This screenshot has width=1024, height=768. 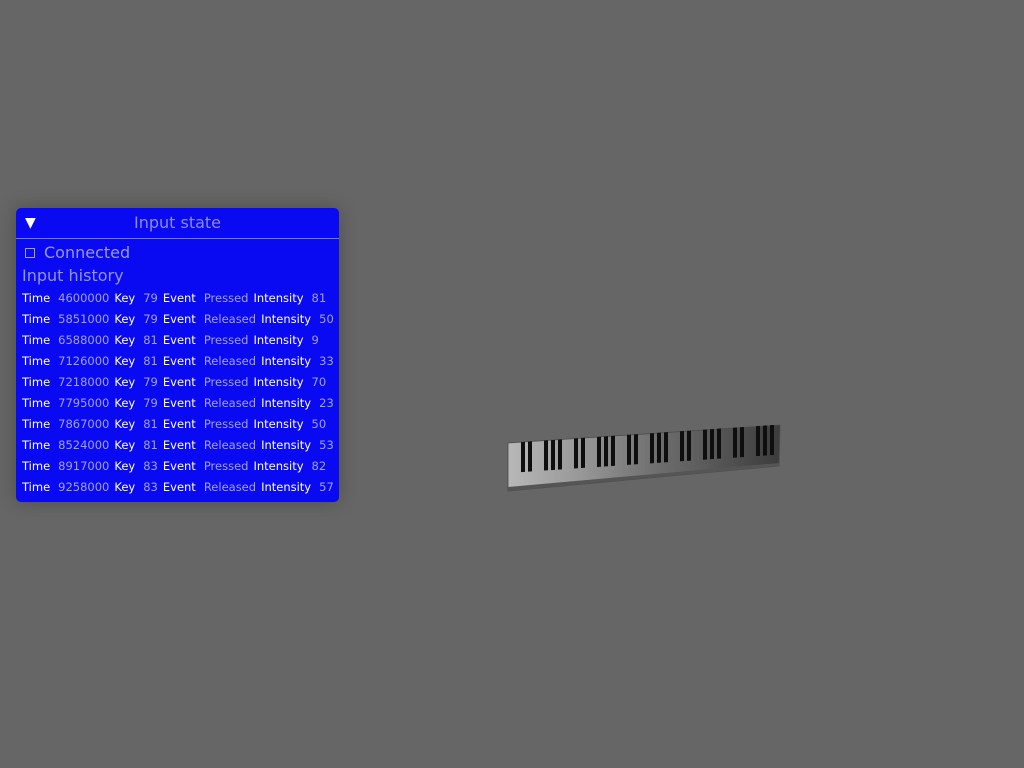 What do you see at coordinates (30, 253) in the screenshot?
I see `connected-checkbox` at bounding box center [30, 253].